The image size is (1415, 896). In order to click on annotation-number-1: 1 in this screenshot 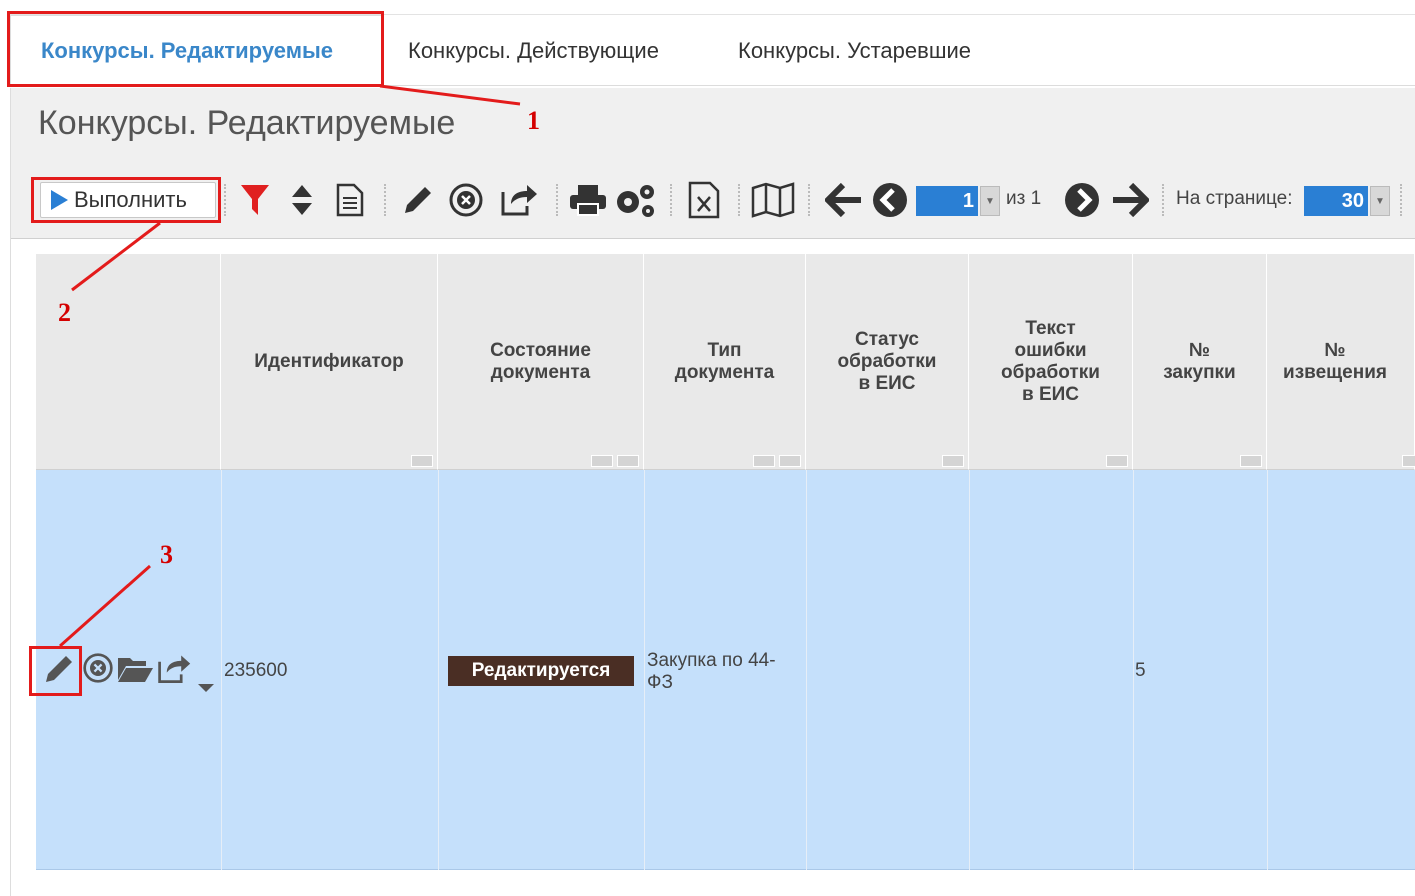, I will do `click(533, 120)`.